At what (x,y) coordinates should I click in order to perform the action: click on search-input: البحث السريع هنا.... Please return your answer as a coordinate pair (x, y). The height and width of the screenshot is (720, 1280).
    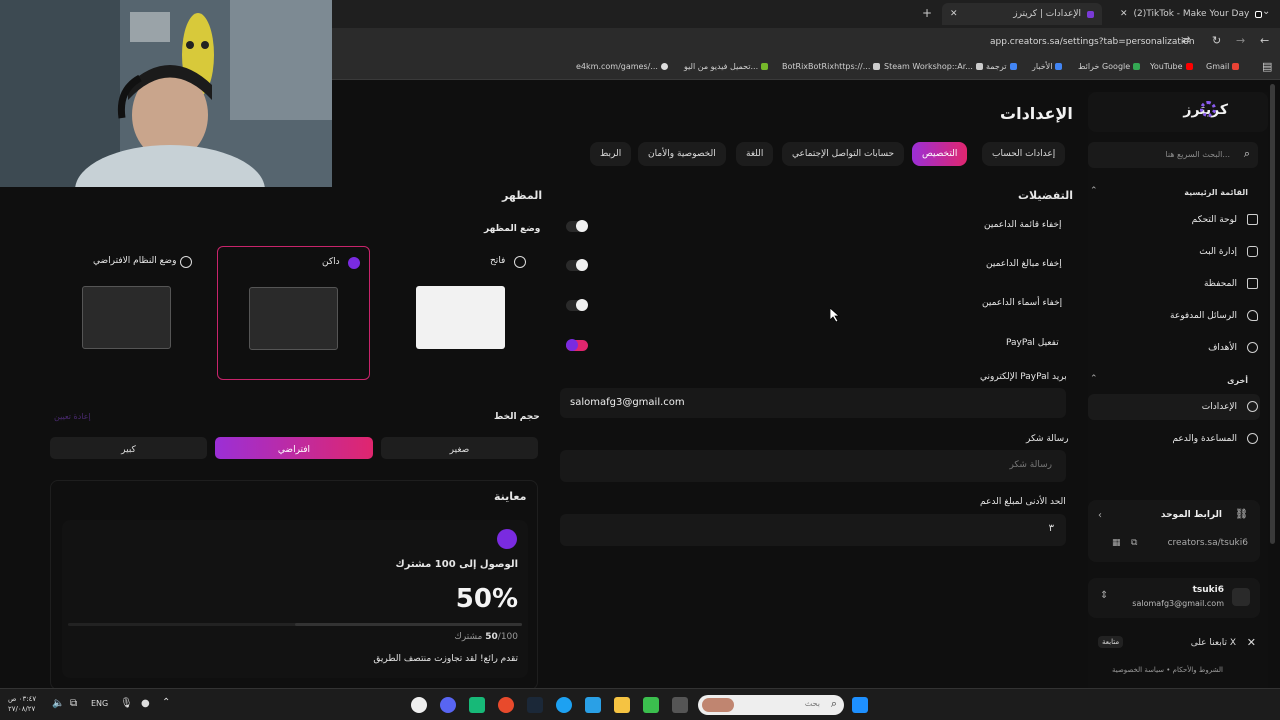
    Looking at the image, I should click on (1197, 154).